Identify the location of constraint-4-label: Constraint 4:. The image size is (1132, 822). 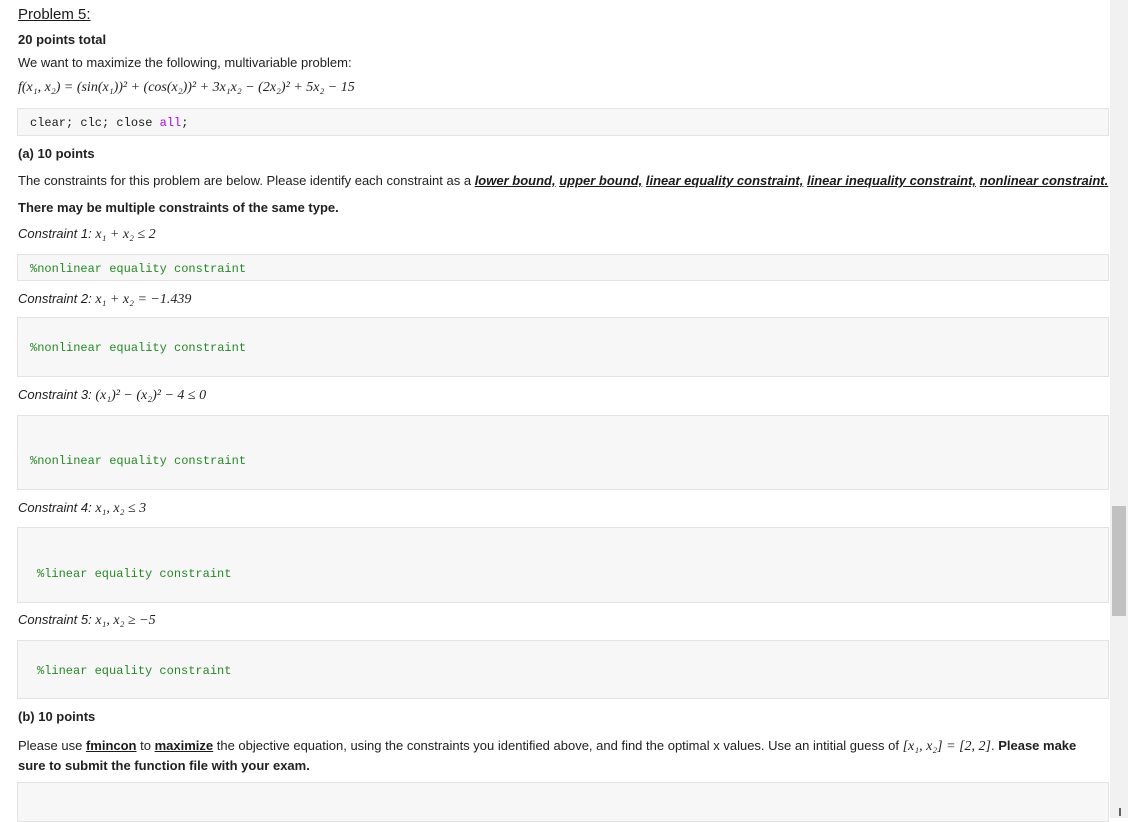
(55, 507).